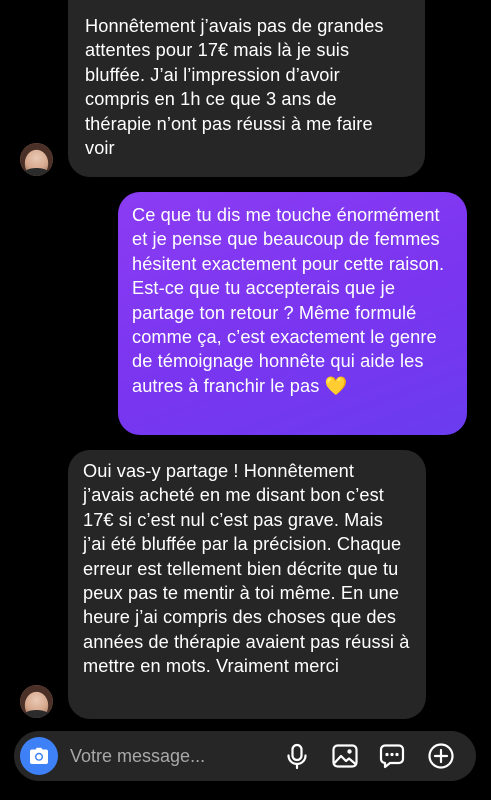 This screenshot has width=491, height=800. I want to click on camera-button, so click(39, 756).